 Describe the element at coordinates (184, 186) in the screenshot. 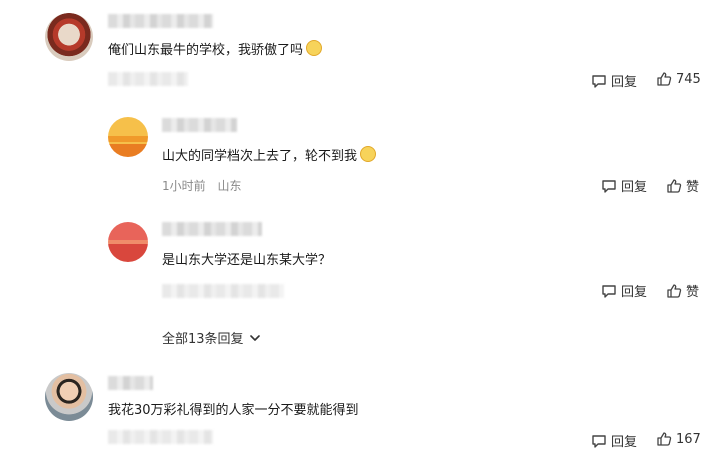

I see `timestamp: 1小时前` at that location.